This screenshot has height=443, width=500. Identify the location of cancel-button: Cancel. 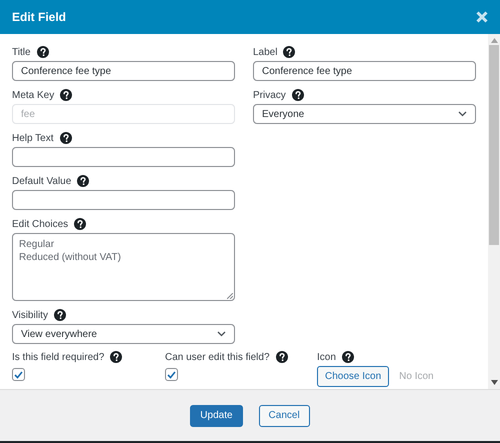
(284, 415).